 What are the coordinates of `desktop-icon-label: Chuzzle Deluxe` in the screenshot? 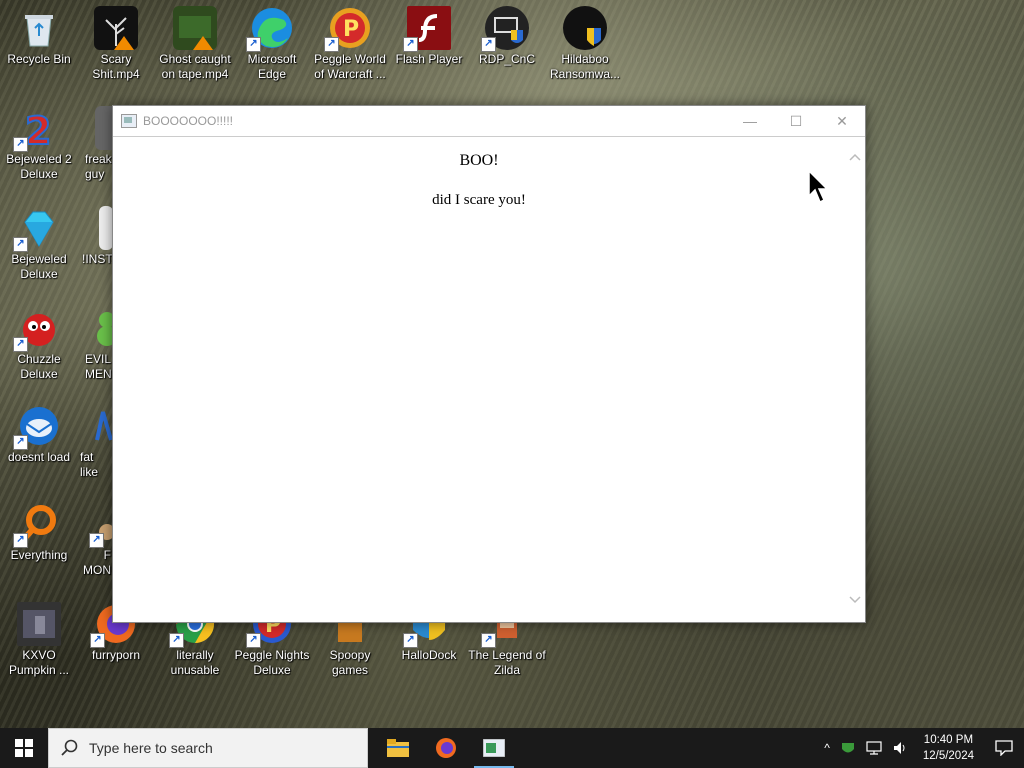 It's located at (39, 366).